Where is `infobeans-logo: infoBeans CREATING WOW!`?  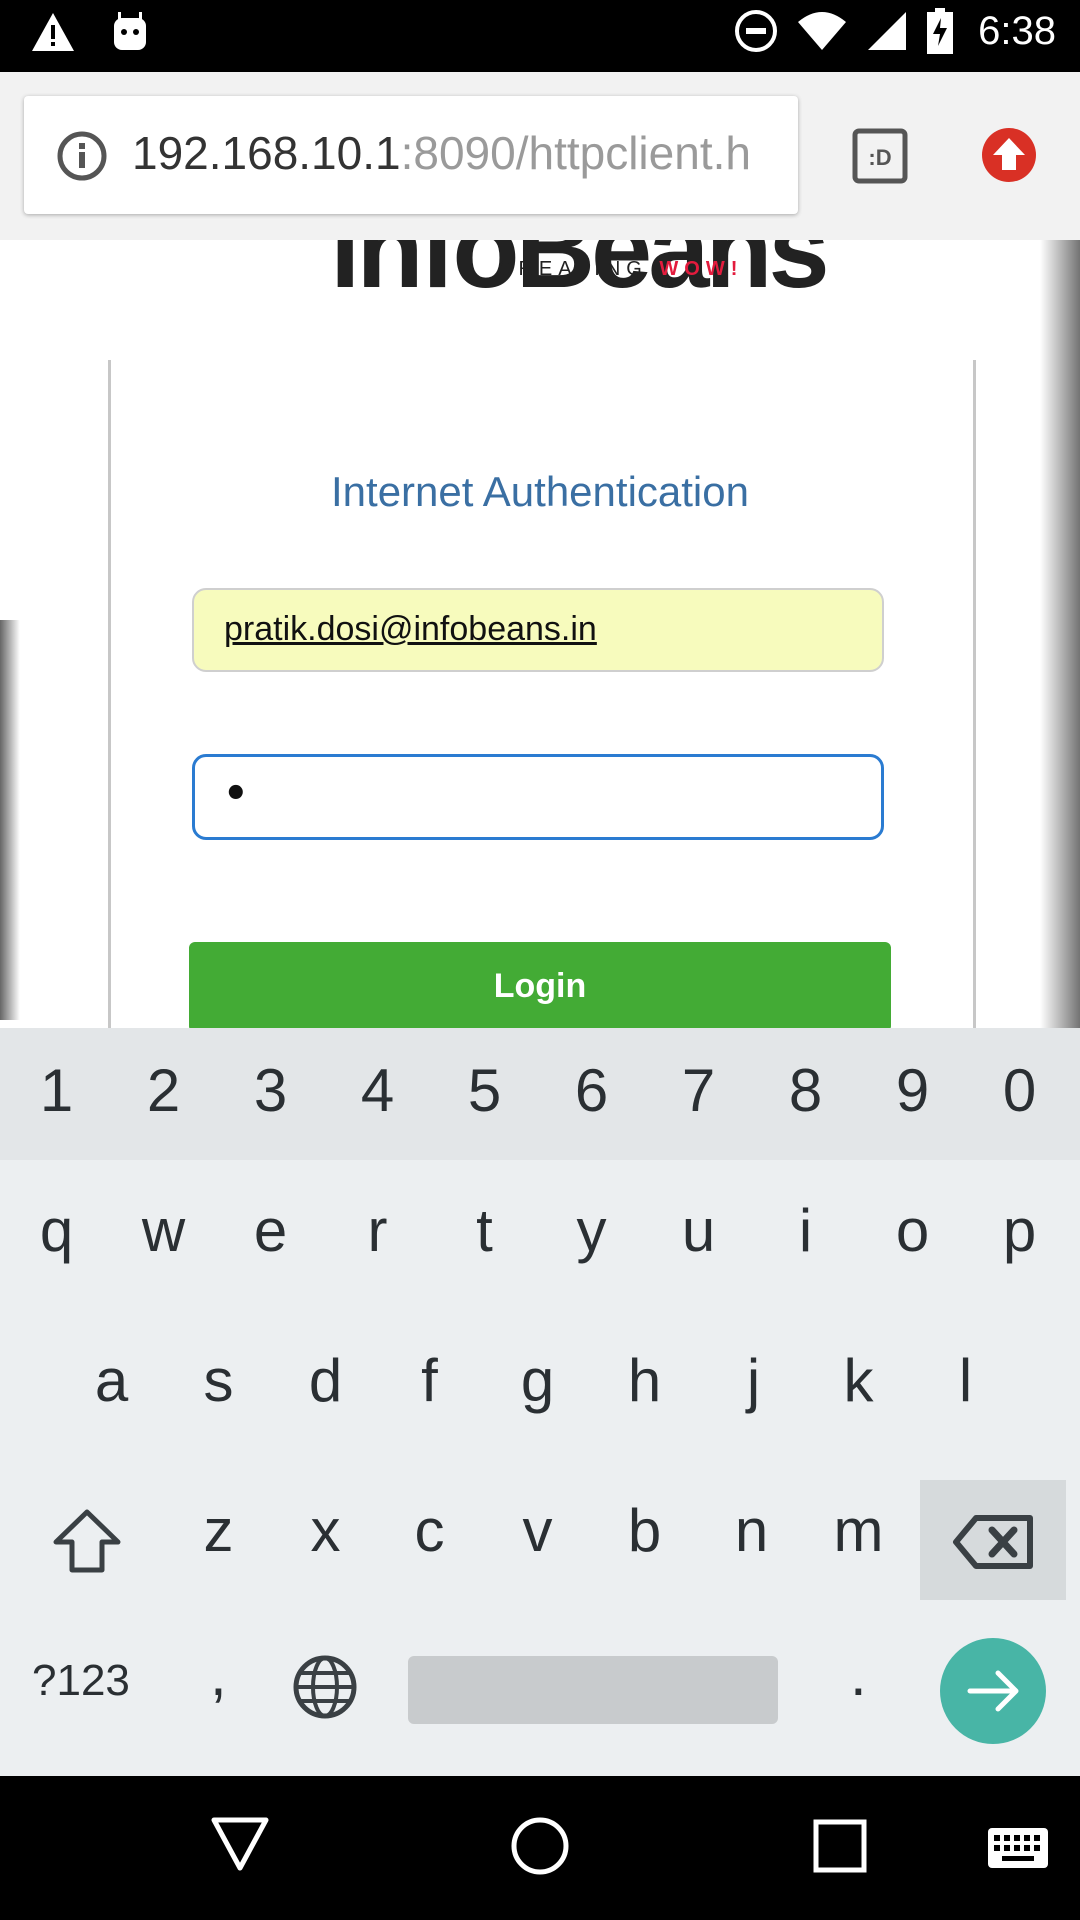
infobeans-logo: infoBeans CREATING WOW! is located at coordinates (580, 280).